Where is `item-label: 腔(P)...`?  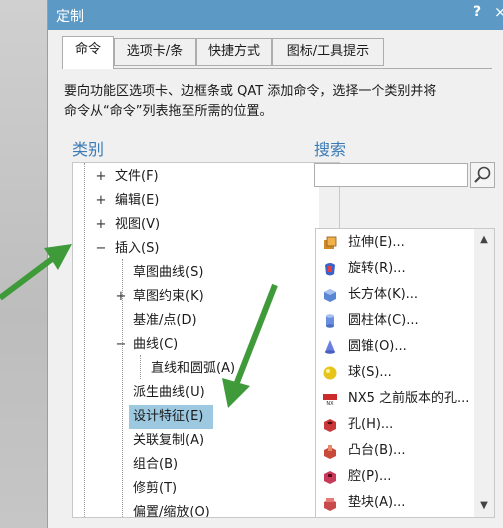
item-label: 腔(P)... is located at coordinates (370, 476).